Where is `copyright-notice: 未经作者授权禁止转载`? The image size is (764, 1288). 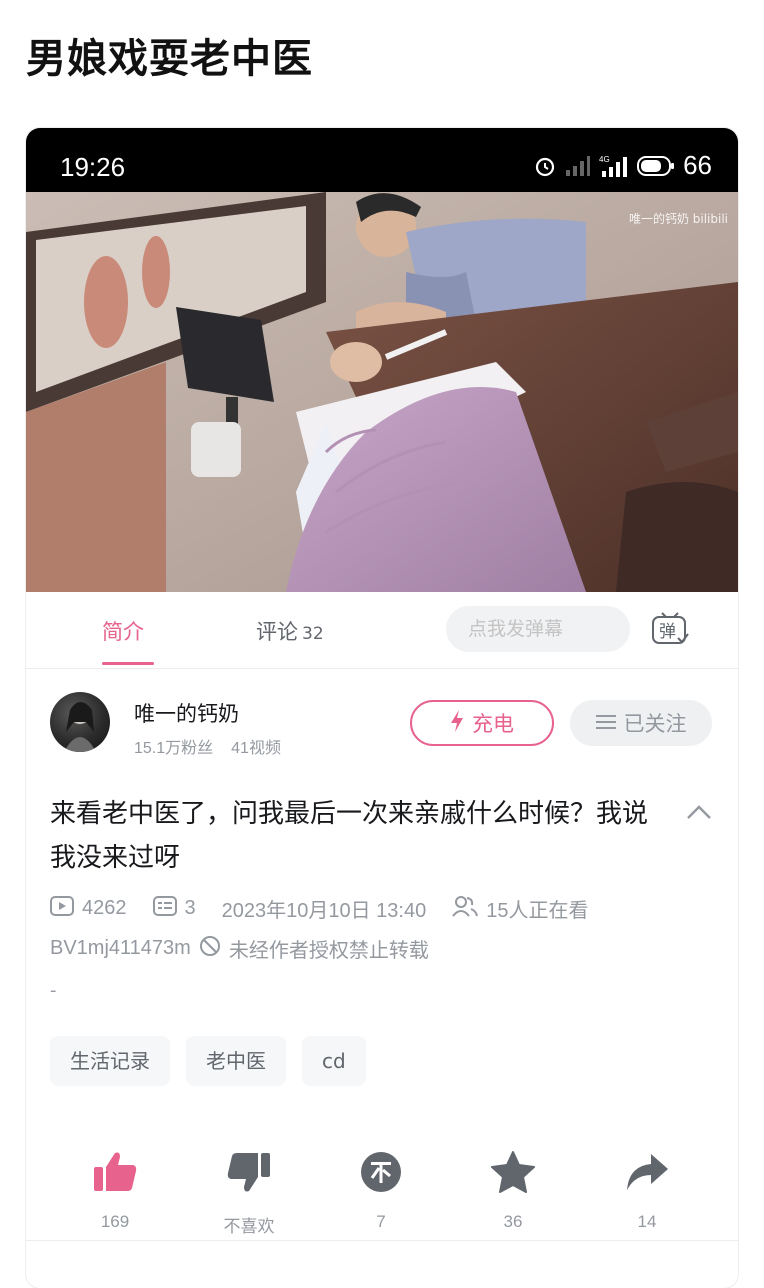
copyright-notice: 未经作者授权禁止转载 is located at coordinates (328, 951).